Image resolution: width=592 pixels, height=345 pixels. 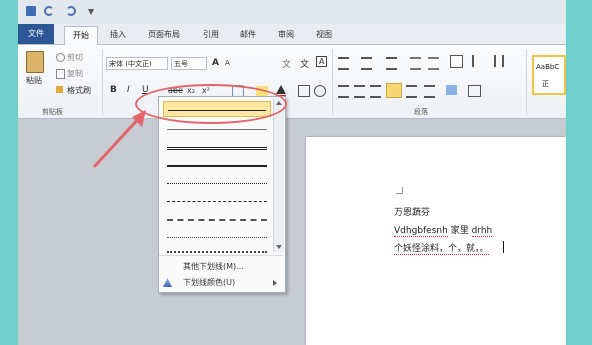 What do you see at coordinates (60, 57) in the screenshot?
I see `cut-icon` at bounding box center [60, 57].